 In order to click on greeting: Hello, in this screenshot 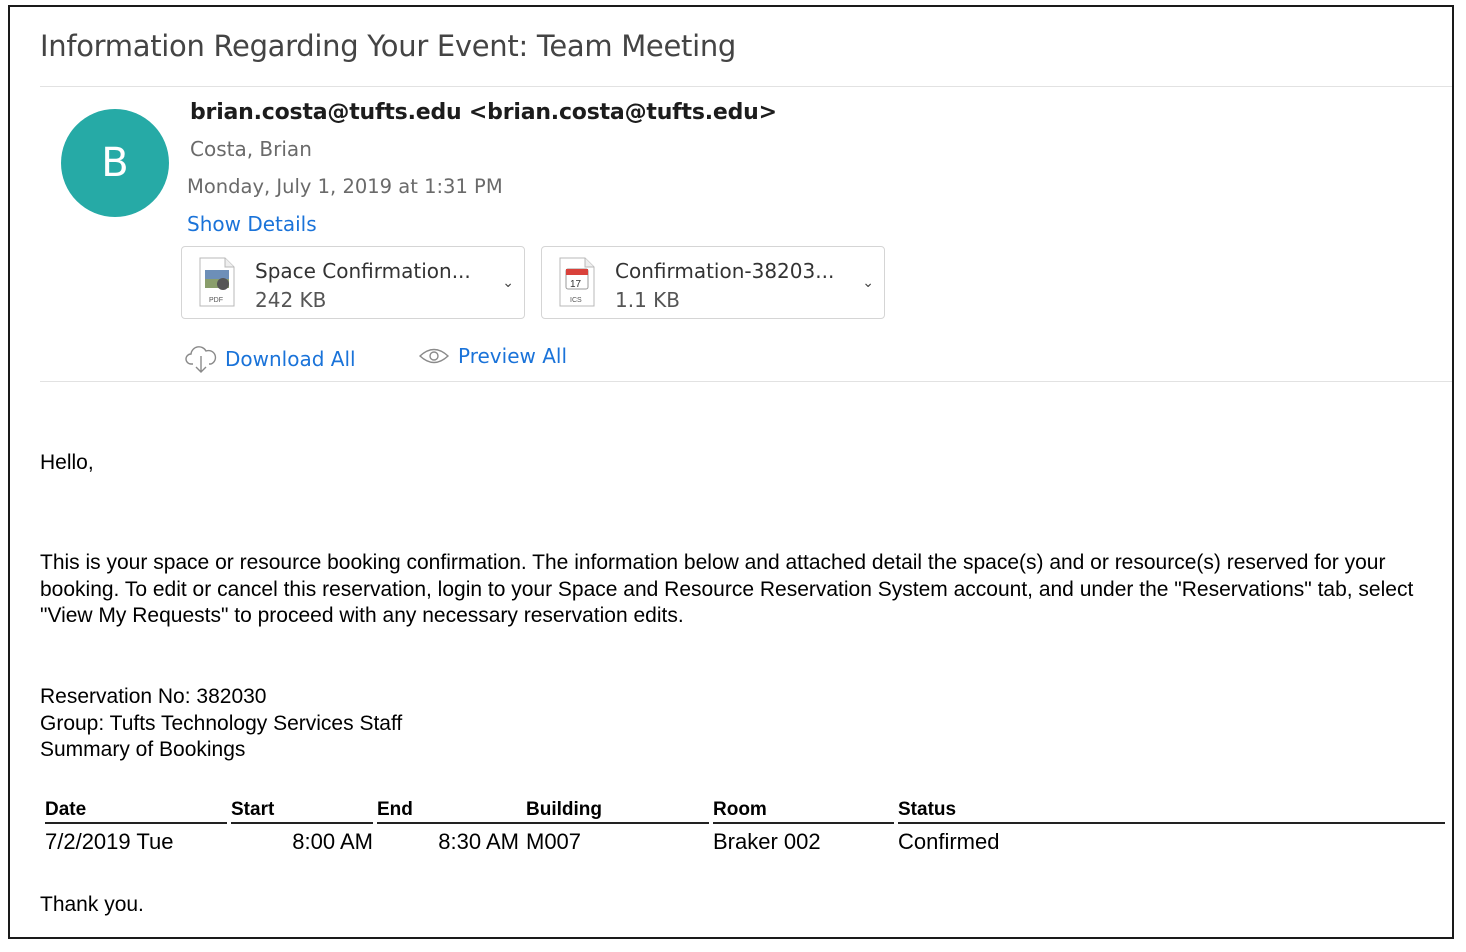, I will do `click(67, 462)`.